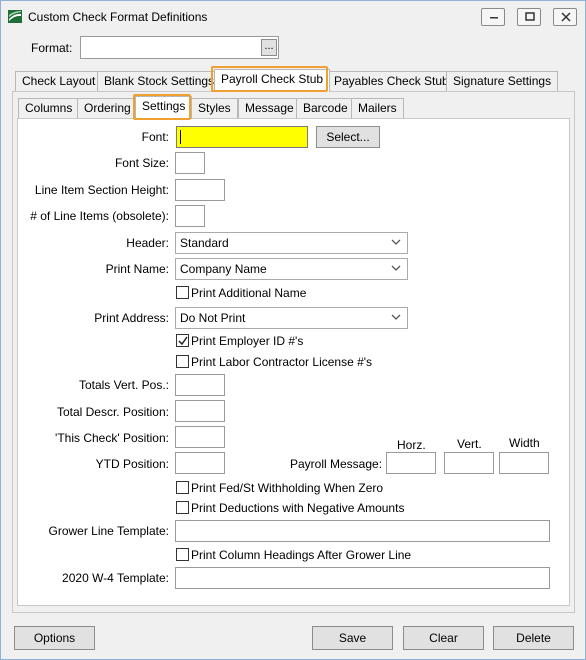 Image resolution: width=586 pixels, height=660 pixels. I want to click on line-items-input, so click(190, 216).